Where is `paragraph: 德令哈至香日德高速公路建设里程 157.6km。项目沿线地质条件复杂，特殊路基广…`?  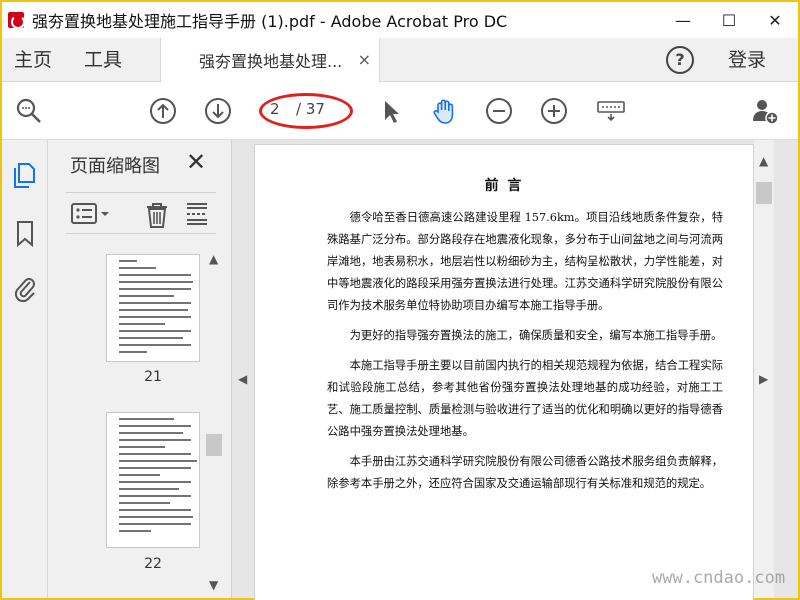 paragraph: 德令哈至香日德高速公路建设里程 157.6km。项目沿线地质条件复杂，特殊路基广… is located at coordinates (525, 261).